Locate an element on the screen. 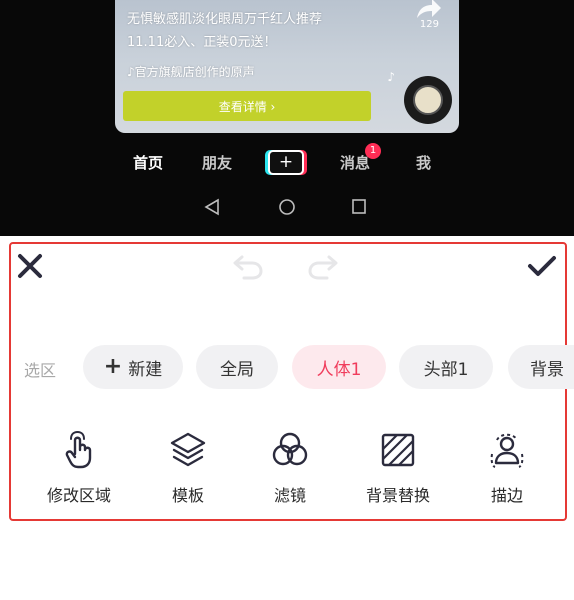 Image resolution: width=574 pixels, height=600 pixels. messages-badge: 1 is located at coordinates (373, 151).